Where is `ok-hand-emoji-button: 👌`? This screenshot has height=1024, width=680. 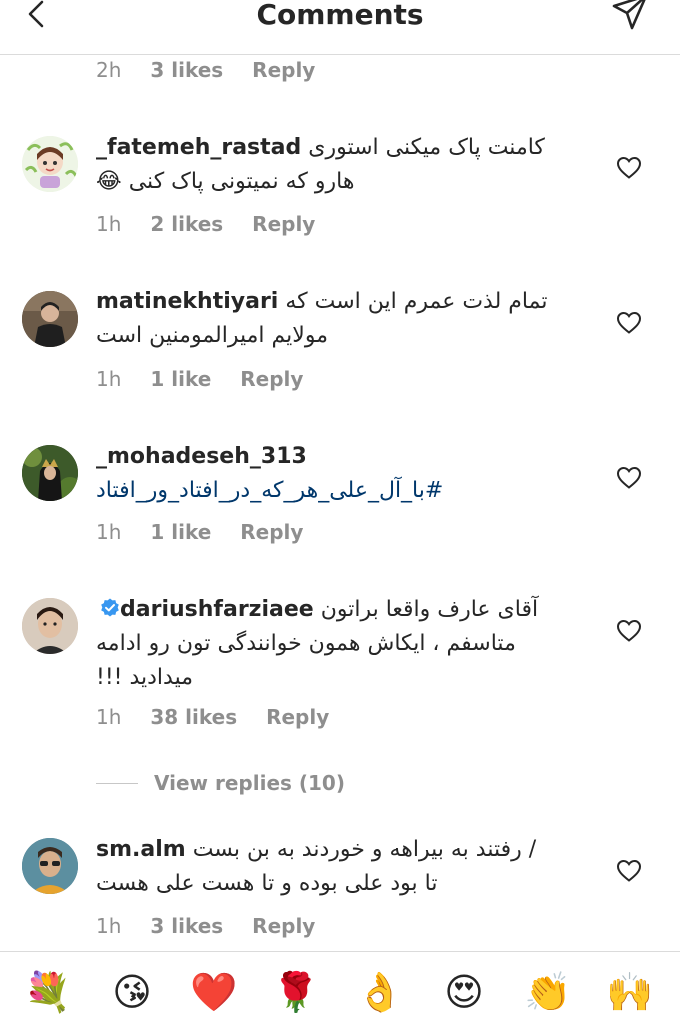 ok-hand-emoji-button: 👌 is located at coordinates (380, 992).